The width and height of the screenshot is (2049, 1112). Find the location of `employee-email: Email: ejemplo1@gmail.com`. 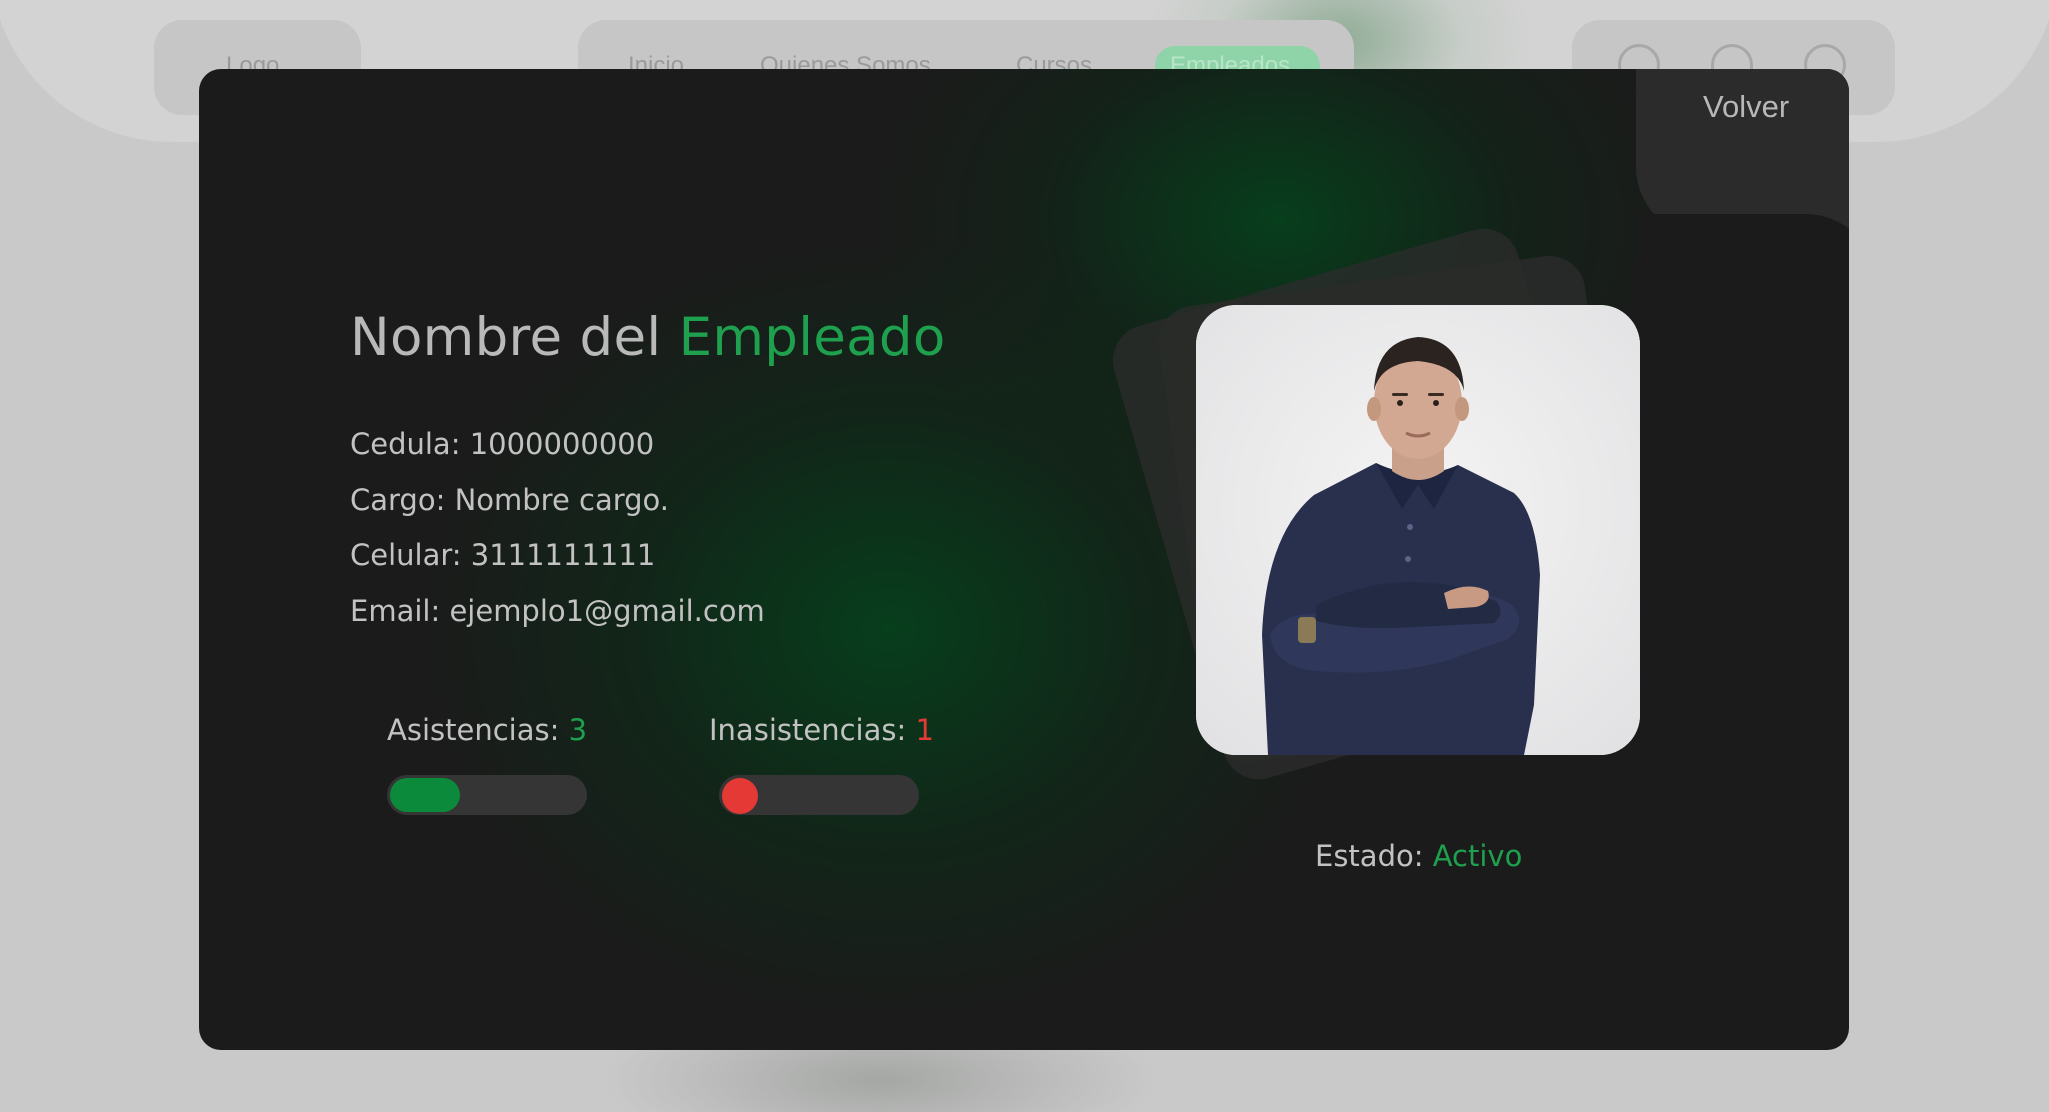

employee-email: Email: ejemplo1@gmail.com is located at coordinates (557, 611).